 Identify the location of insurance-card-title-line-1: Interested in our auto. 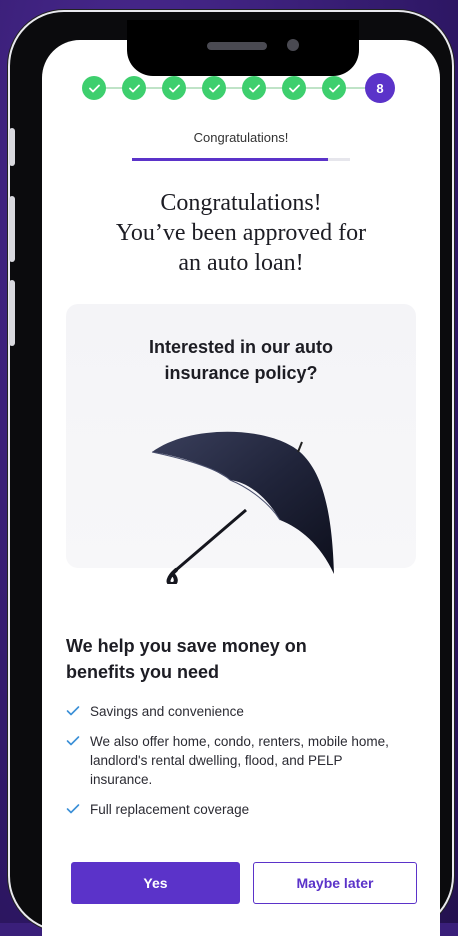
(241, 347).